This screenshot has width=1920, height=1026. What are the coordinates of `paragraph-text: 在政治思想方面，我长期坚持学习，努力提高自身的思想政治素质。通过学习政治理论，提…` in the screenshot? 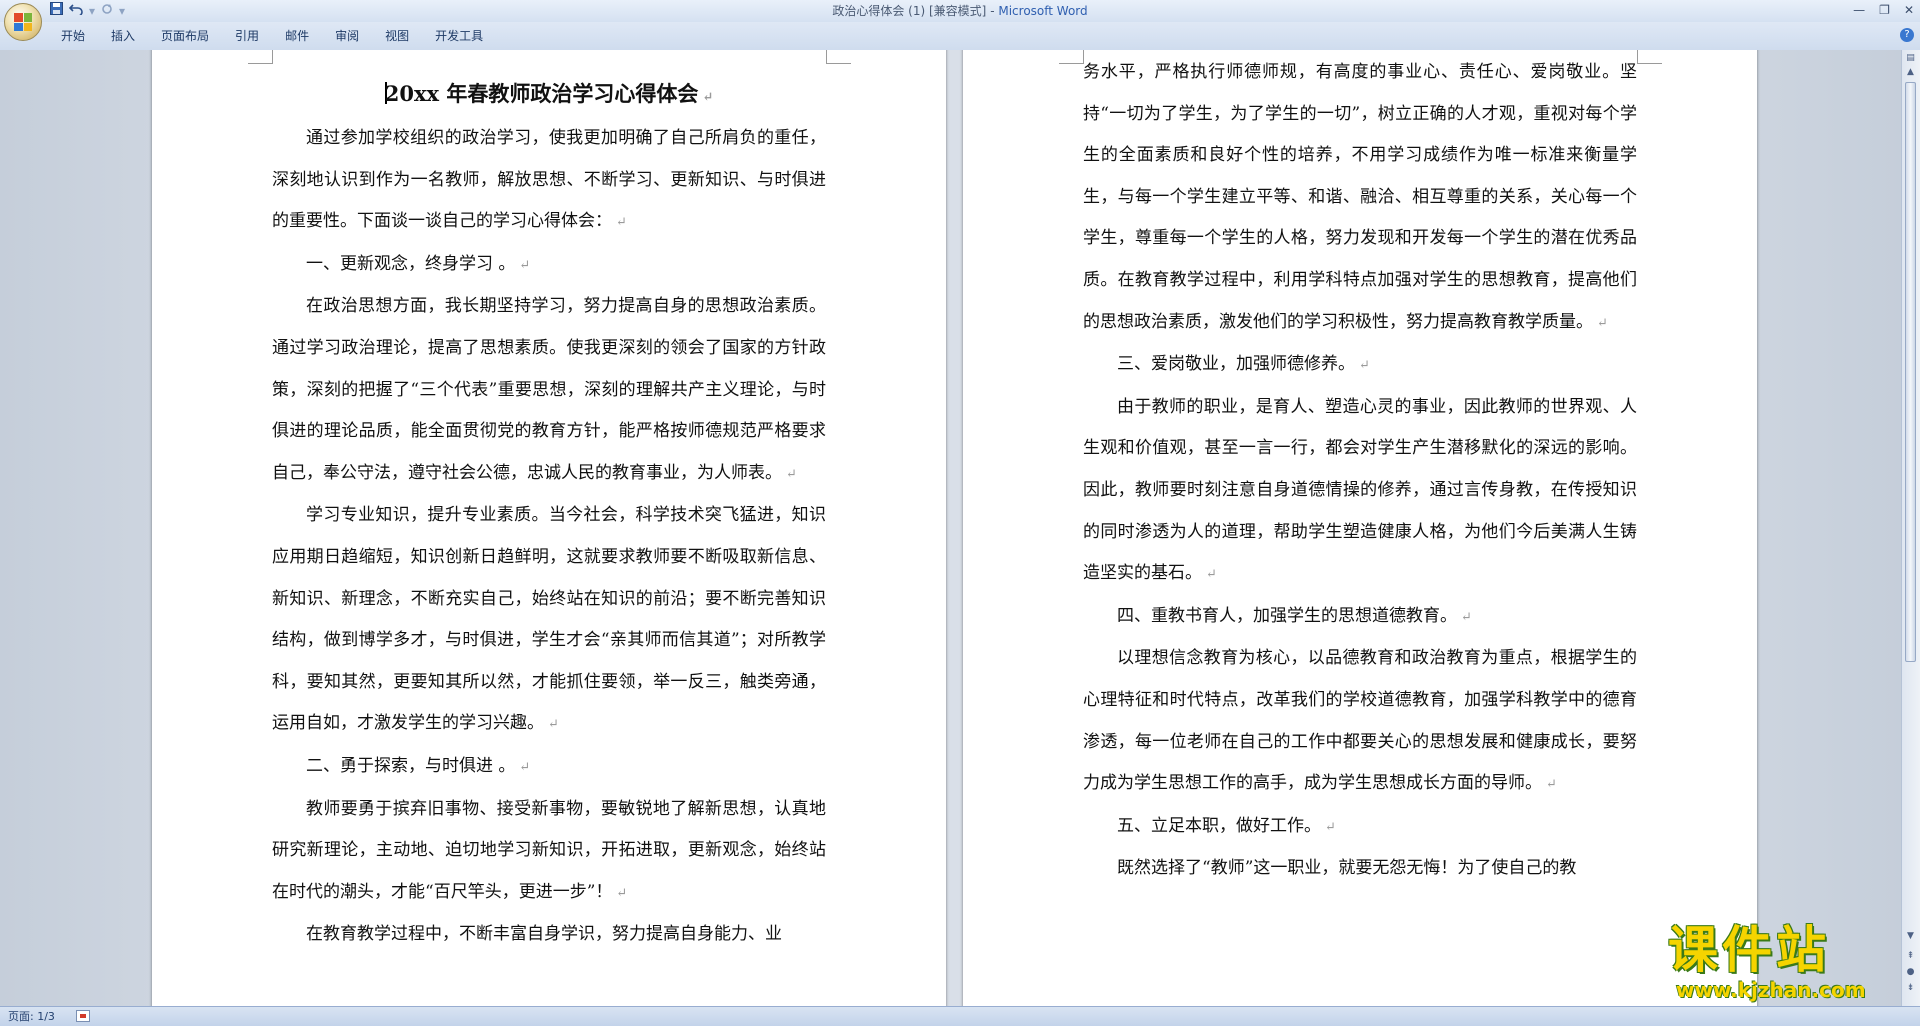 It's located at (549, 389).